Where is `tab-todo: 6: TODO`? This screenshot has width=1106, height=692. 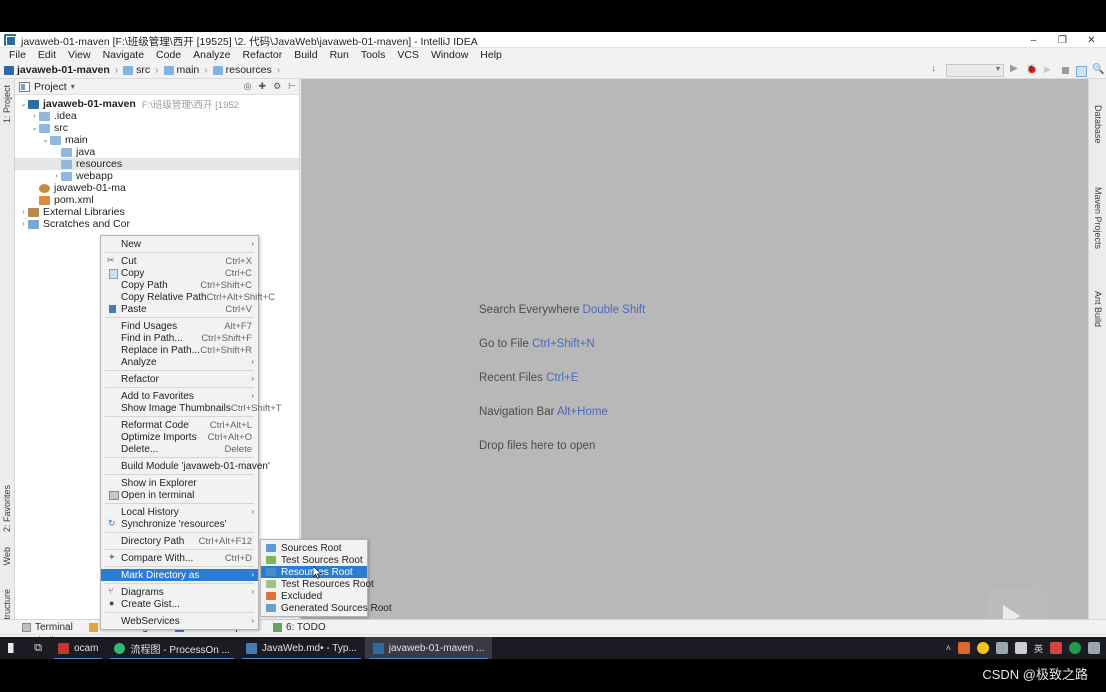 tab-todo: 6: TODO is located at coordinates (299, 627).